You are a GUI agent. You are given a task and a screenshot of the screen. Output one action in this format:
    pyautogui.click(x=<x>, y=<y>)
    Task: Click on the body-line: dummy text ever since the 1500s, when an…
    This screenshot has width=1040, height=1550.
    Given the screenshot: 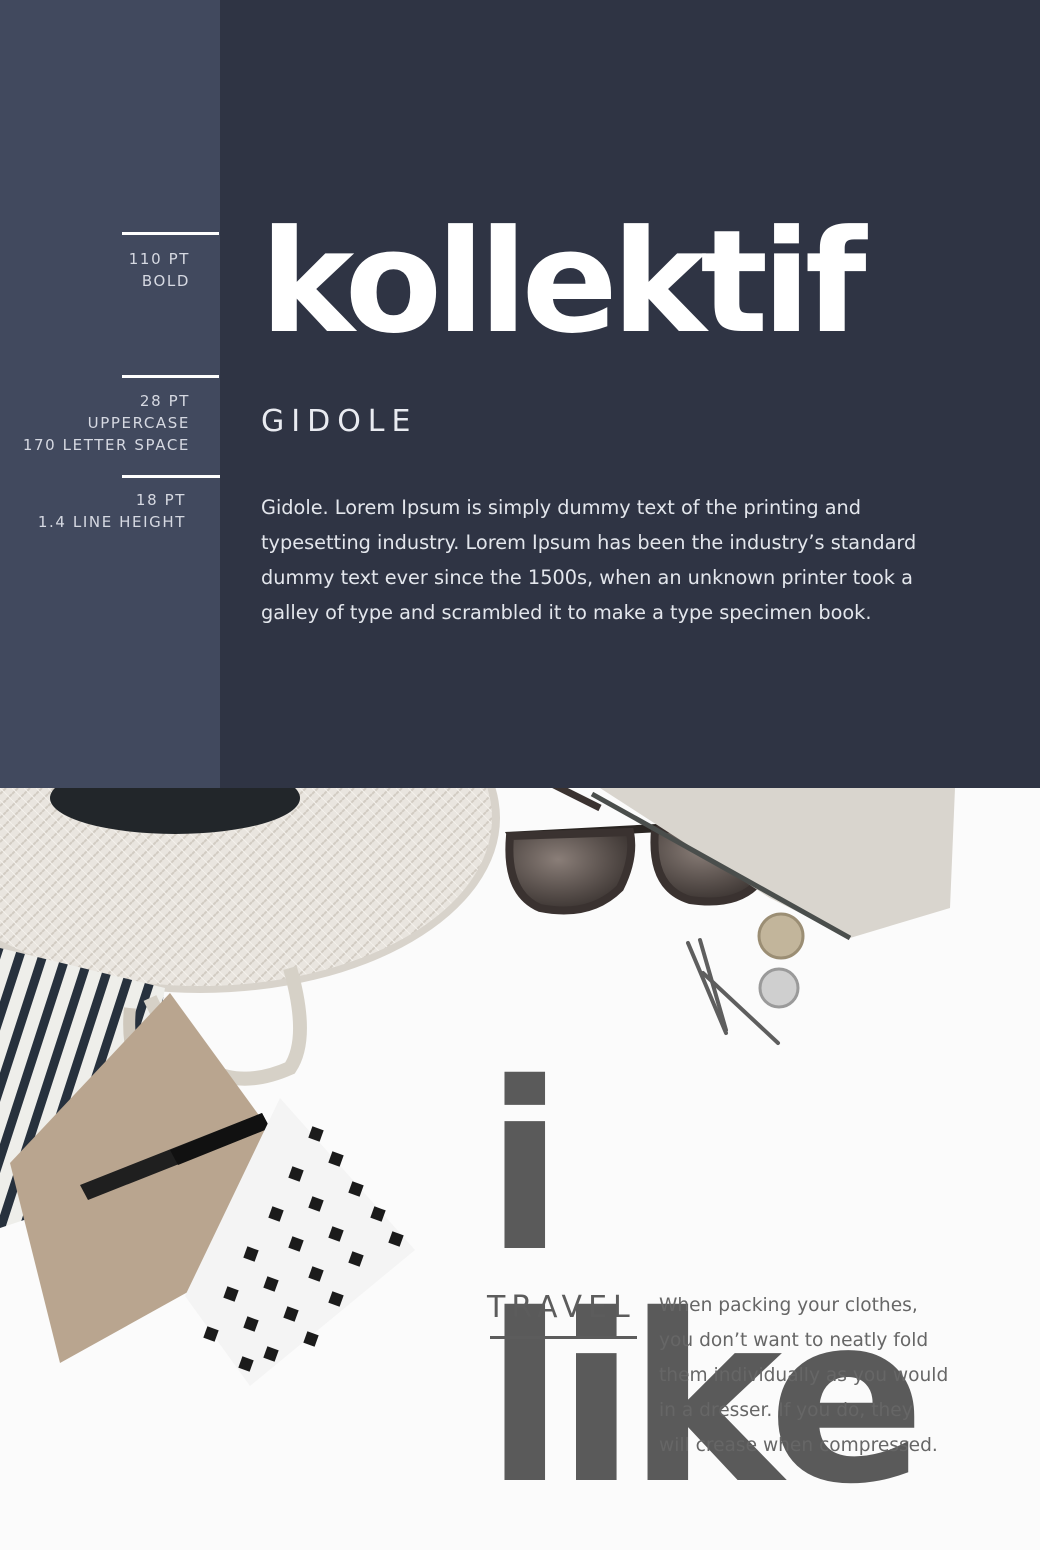 What is the action you would take?
    pyautogui.click(x=587, y=577)
    